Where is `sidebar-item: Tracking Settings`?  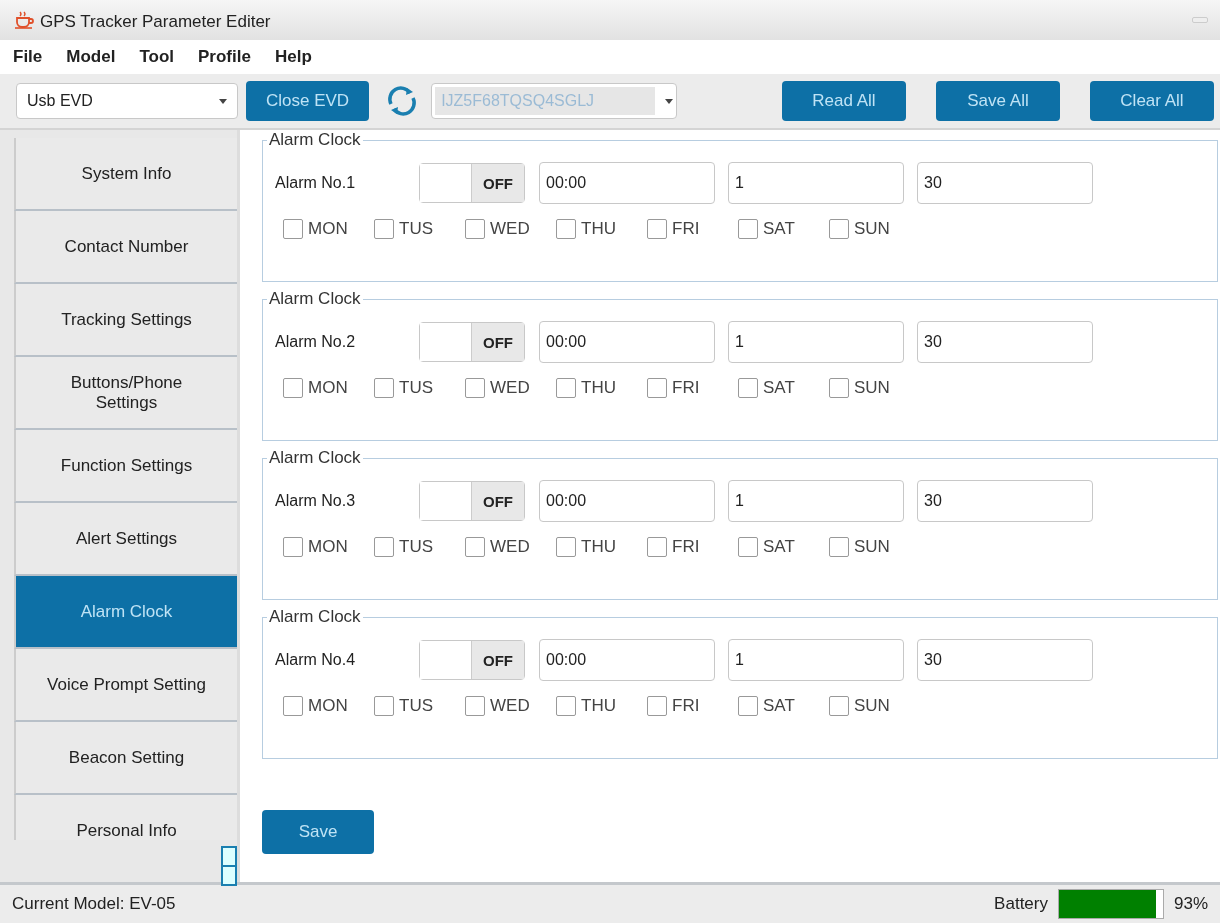
sidebar-item: Tracking Settings is located at coordinates (125, 320).